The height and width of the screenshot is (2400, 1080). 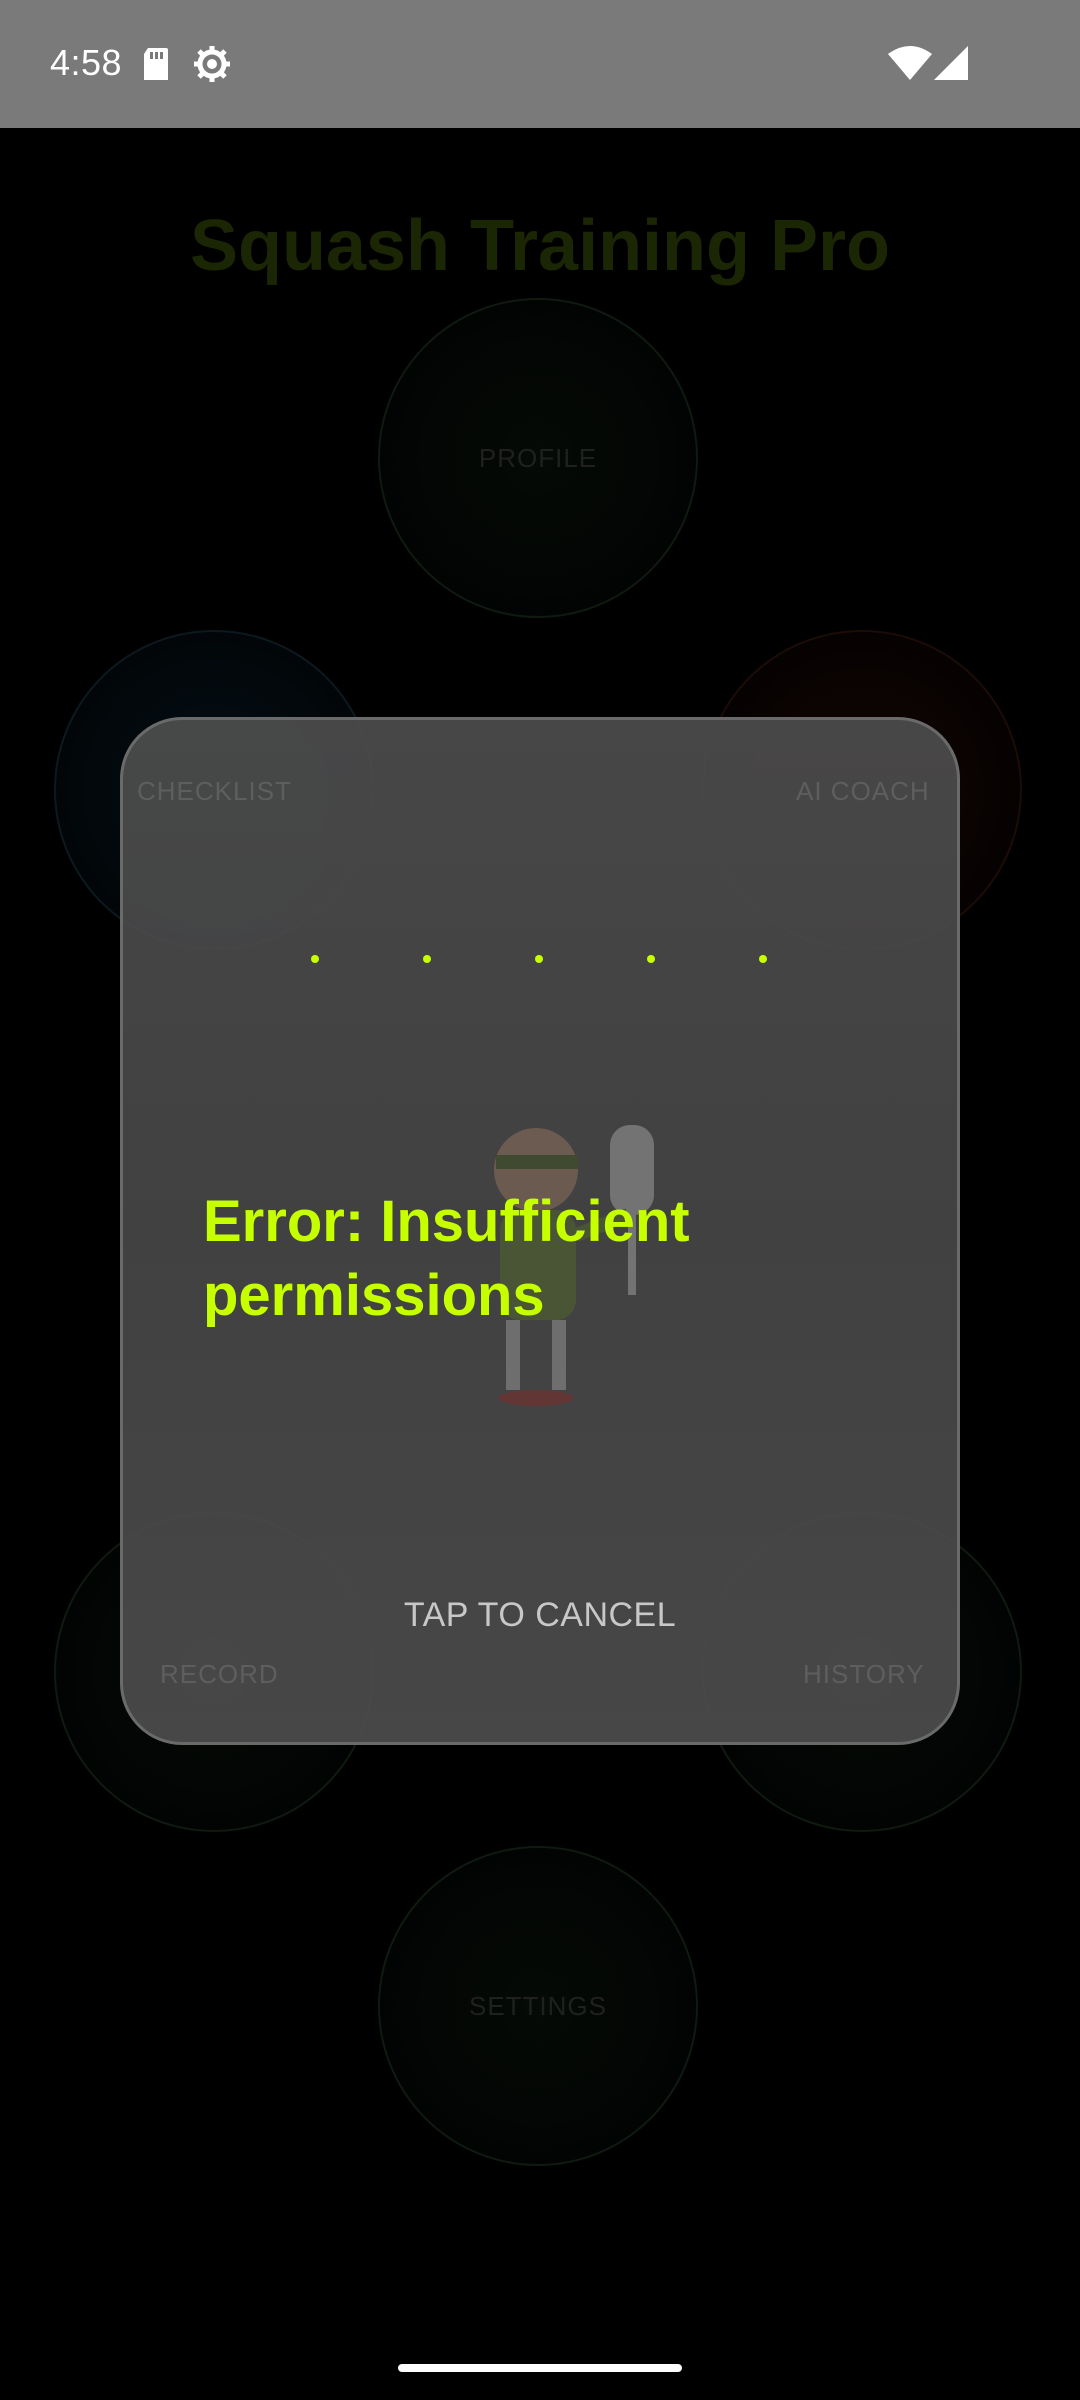 What do you see at coordinates (86, 62) in the screenshot?
I see `status-time: 4:58` at bounding box center [86, 62].